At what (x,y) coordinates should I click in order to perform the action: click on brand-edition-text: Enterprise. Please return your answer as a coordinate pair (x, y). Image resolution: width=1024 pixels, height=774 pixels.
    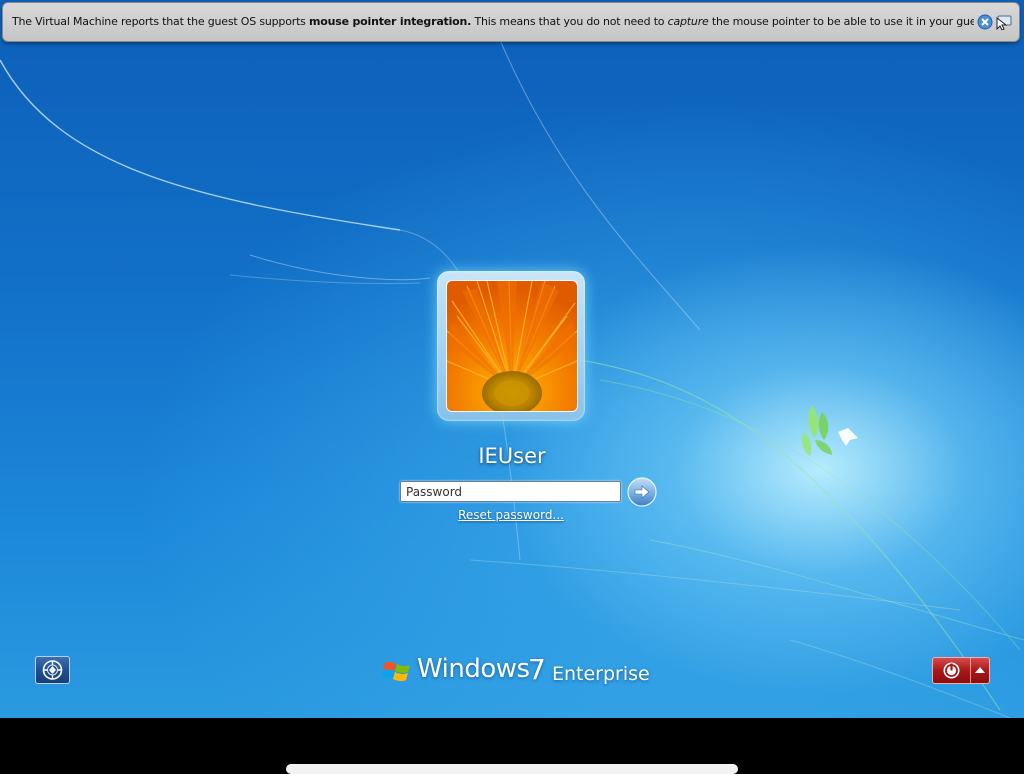
    Looking at the image, I should click on (601, 674).